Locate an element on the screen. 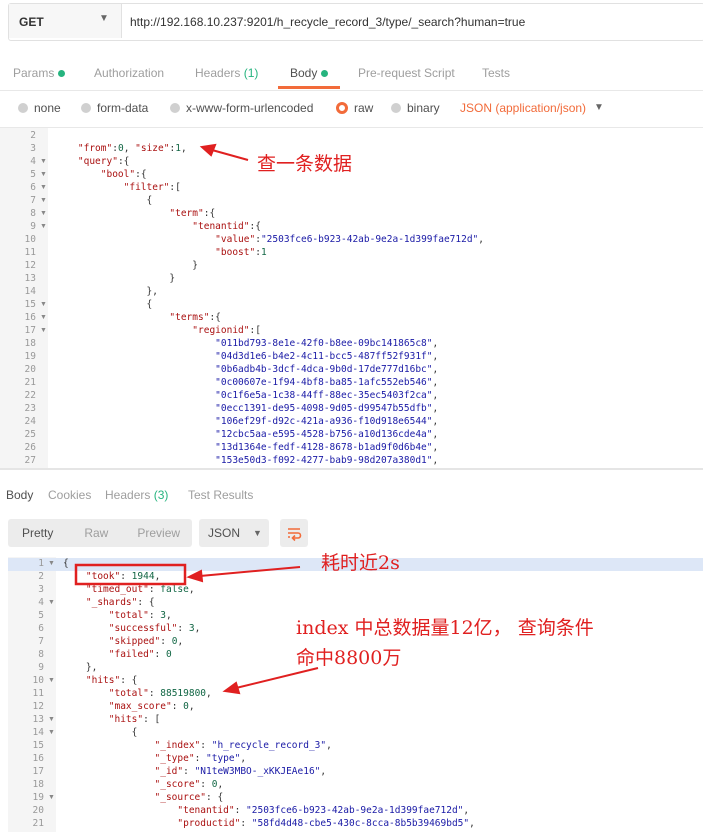  arrow-query-one-head is located at coordinates (208, 150).